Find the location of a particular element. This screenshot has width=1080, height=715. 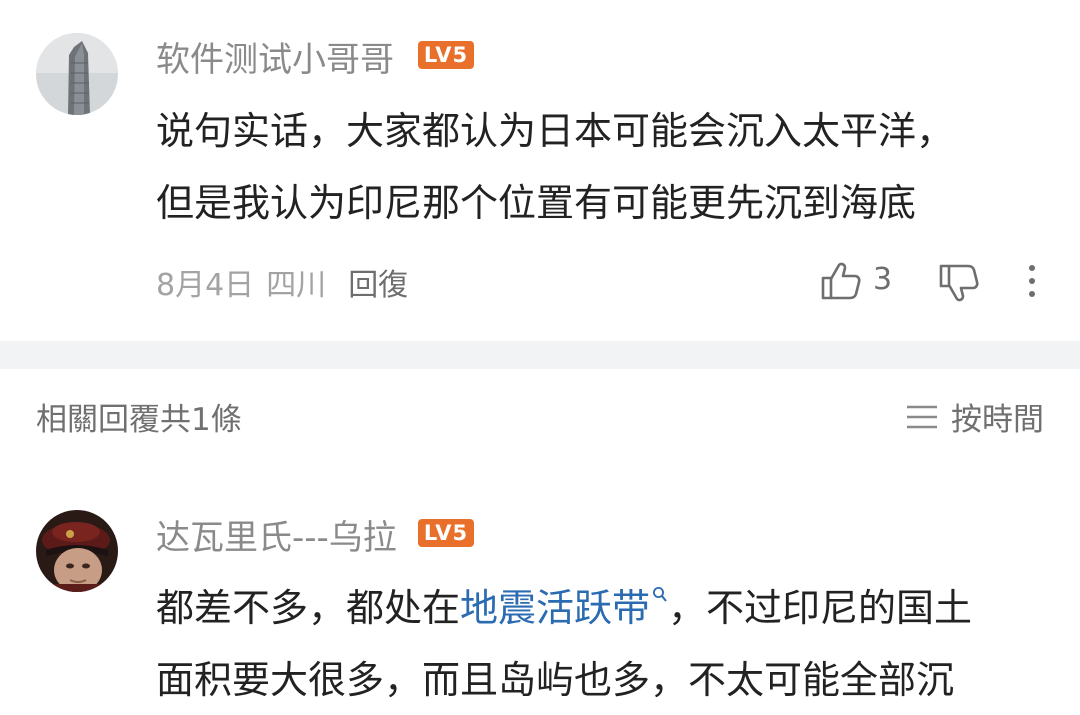

section-divider is located at coordinates (540, 355).